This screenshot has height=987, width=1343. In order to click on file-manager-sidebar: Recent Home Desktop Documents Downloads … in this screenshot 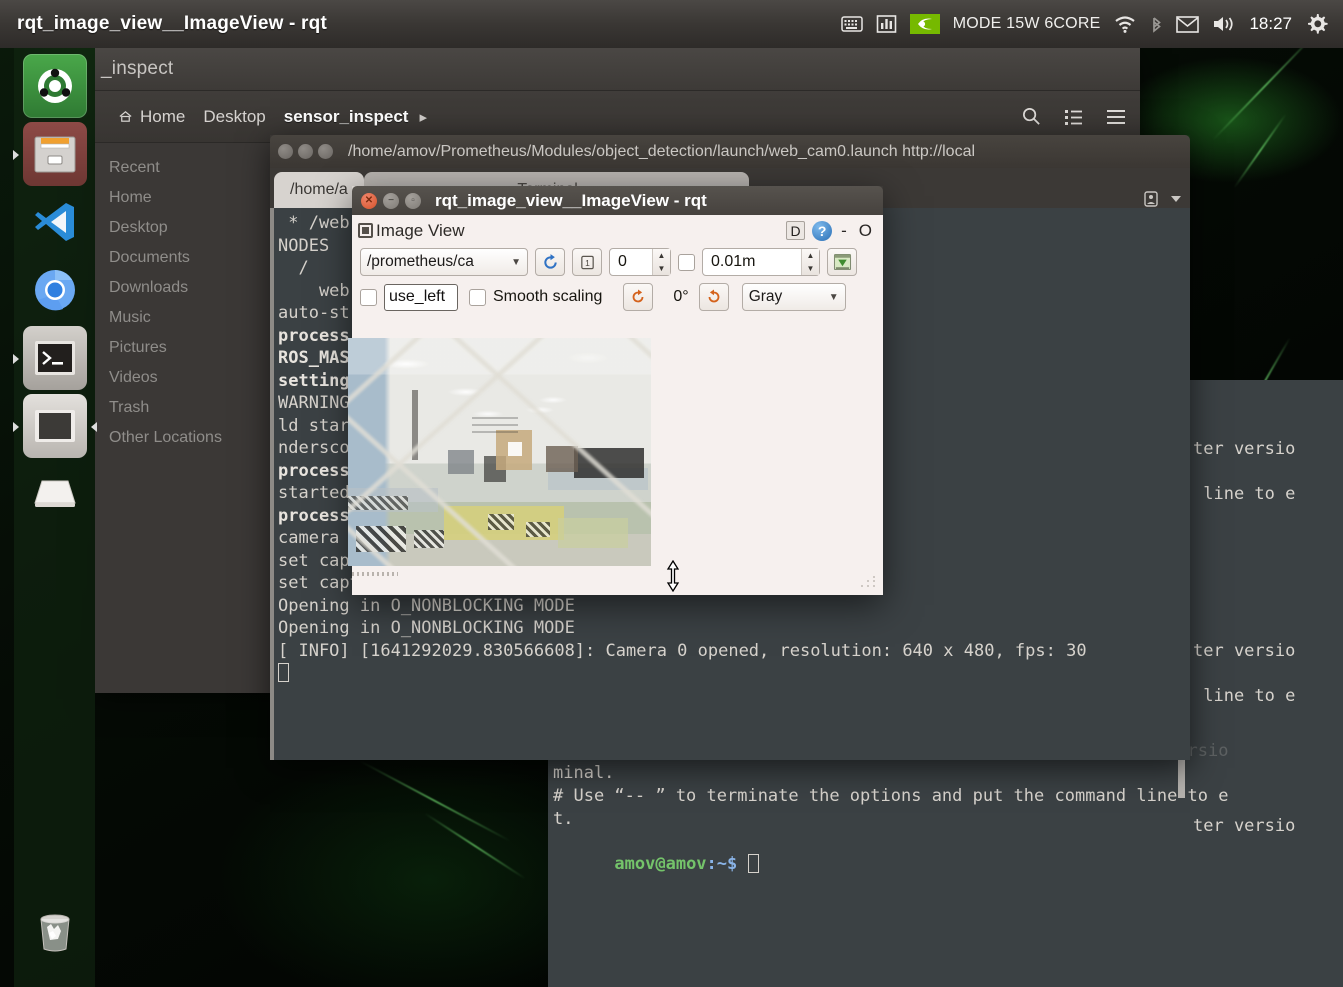, I will do `click(160, 418)`.